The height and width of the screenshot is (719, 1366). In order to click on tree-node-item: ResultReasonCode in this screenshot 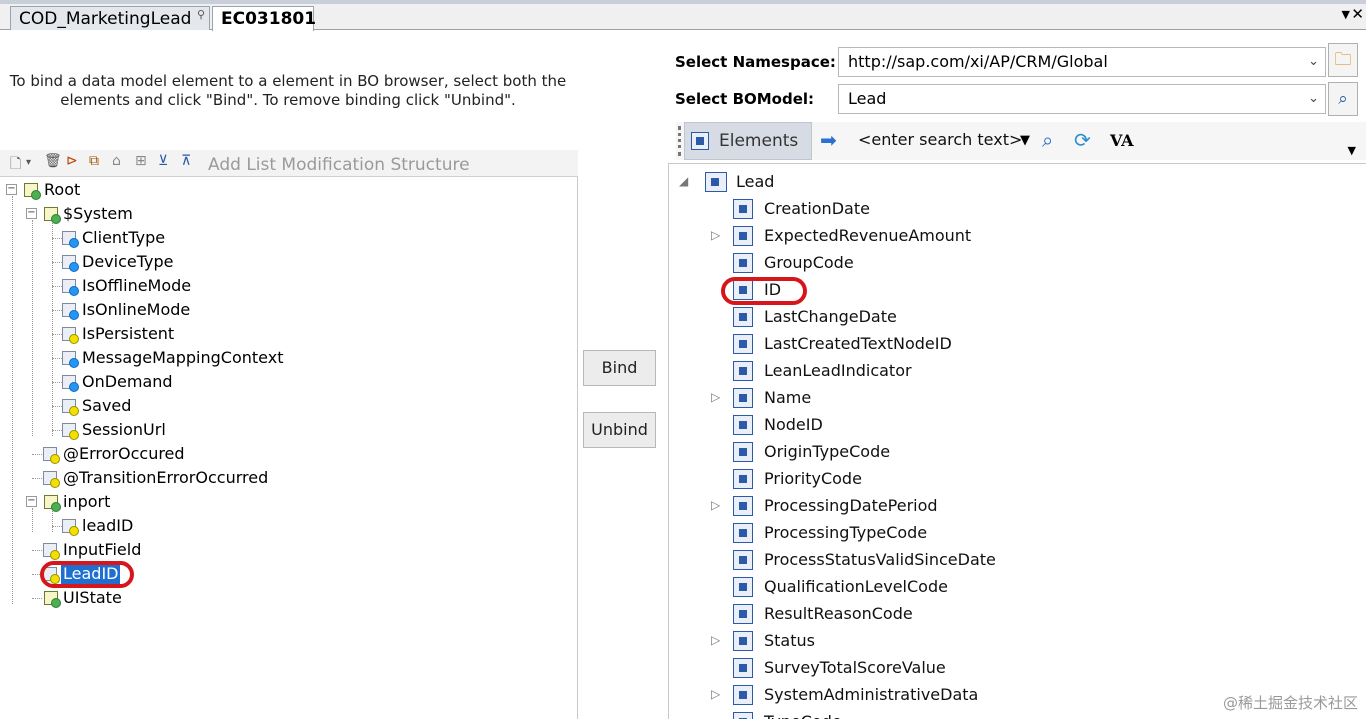, I will do `click(1014, 613)`.